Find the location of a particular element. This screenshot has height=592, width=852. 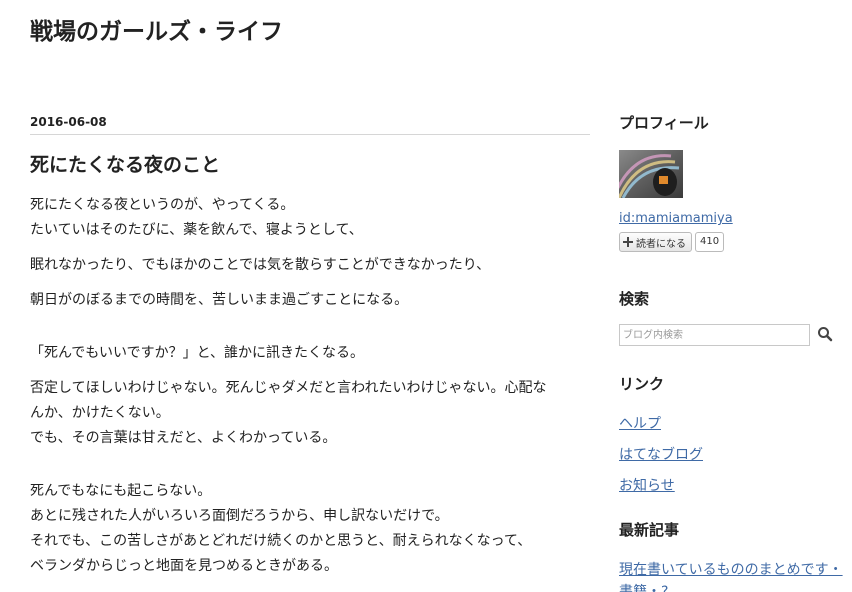

entry-title: 死にたくなる夜のこと is located at coordinates (310, 165).